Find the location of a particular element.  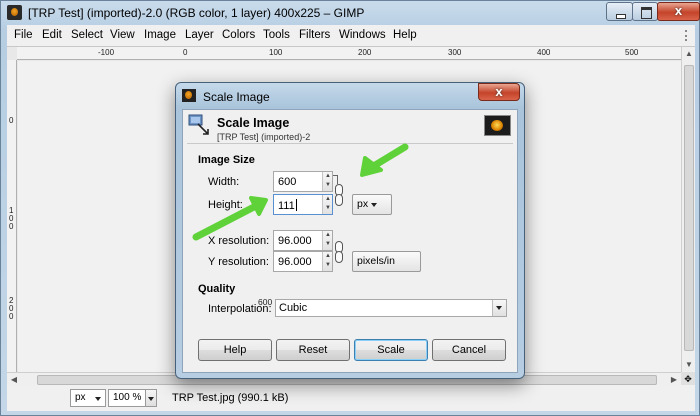

dialog-title-bar: Scale Image x is located at coordinates (350, 96).